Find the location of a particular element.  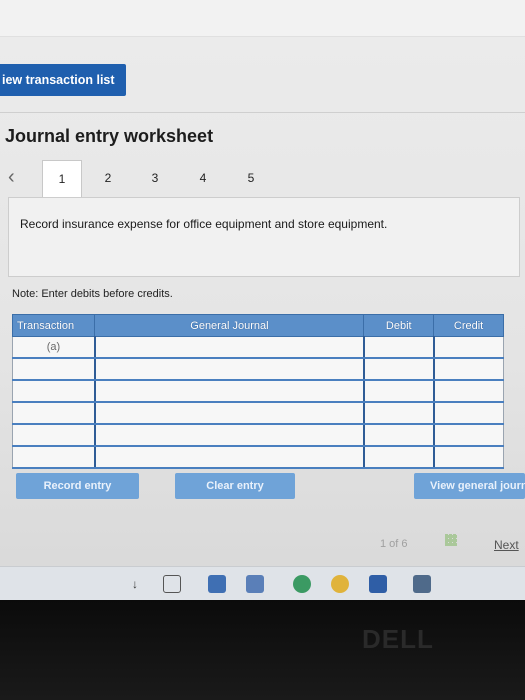

top-strip is located at coordinates (262, 18).